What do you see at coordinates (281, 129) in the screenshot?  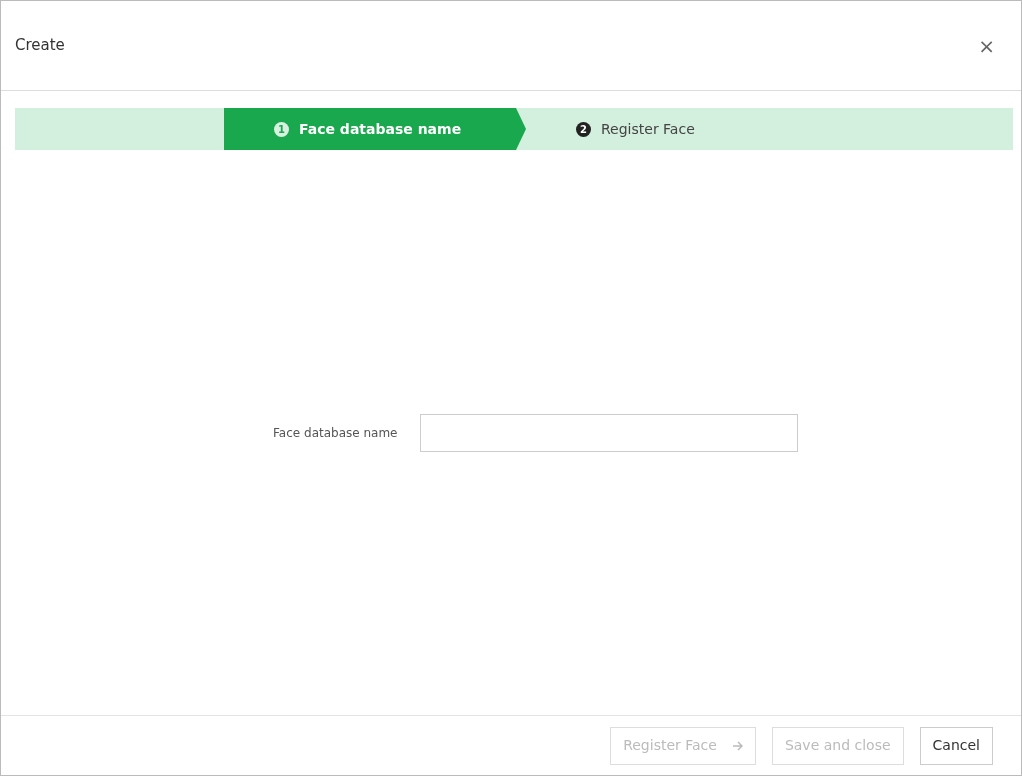 I see `step-number: 1` at bounding box center [281, 129].